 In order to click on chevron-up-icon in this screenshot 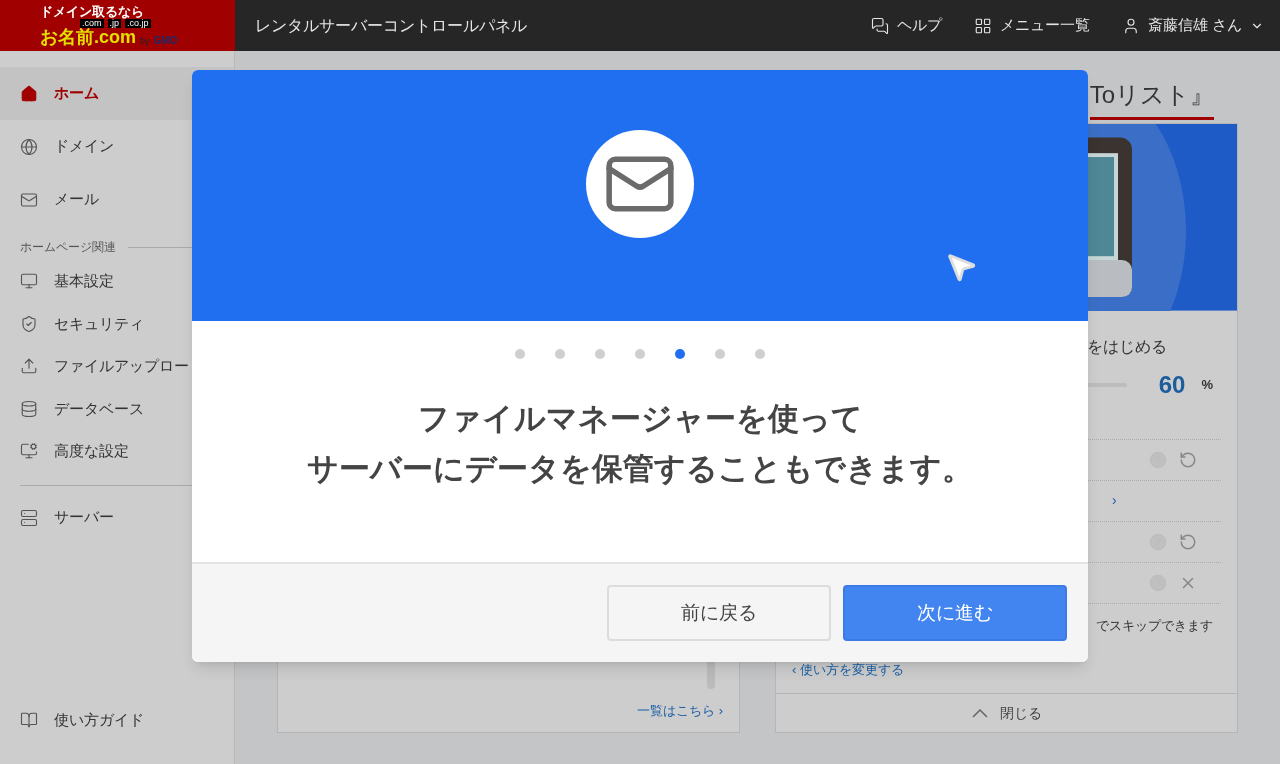, I will do `click(979, 713)`.